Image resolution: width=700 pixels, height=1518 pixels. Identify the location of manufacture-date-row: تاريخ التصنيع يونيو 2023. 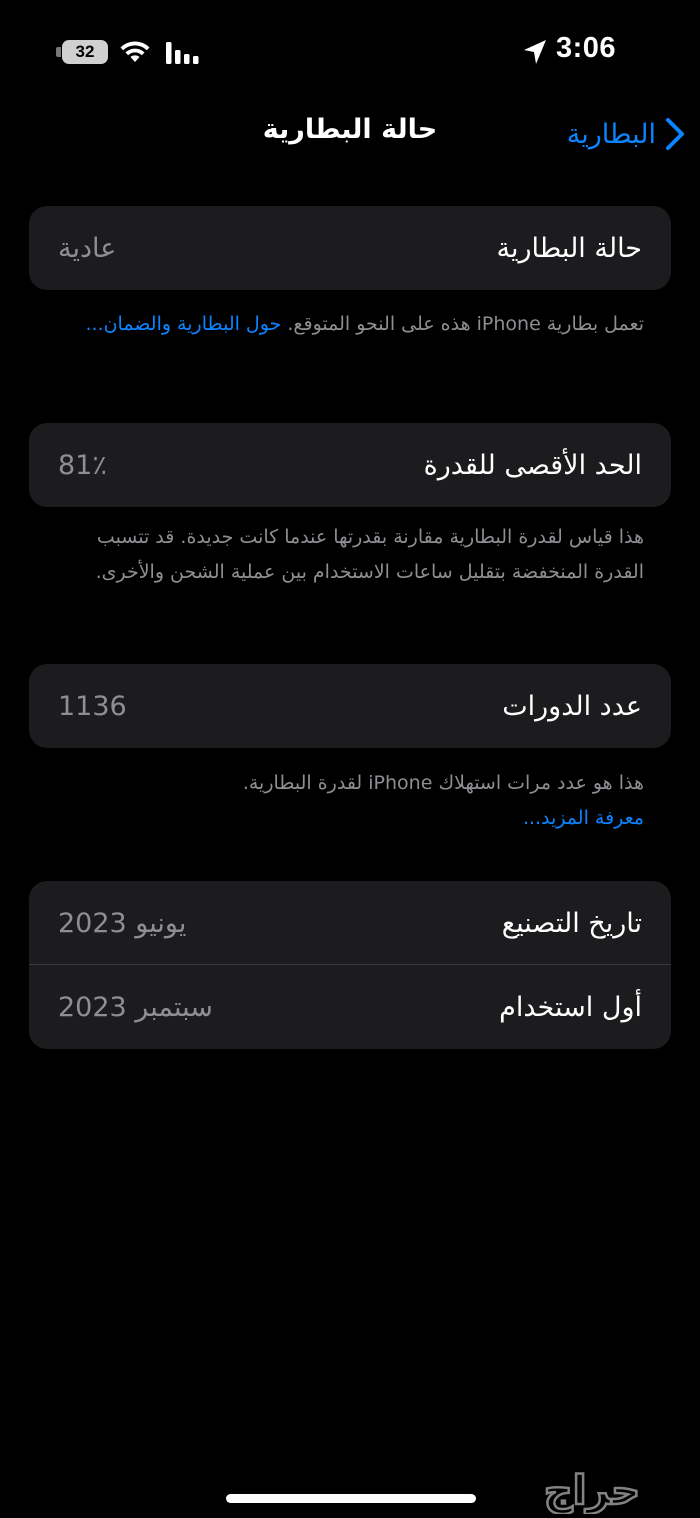
(350, 923).